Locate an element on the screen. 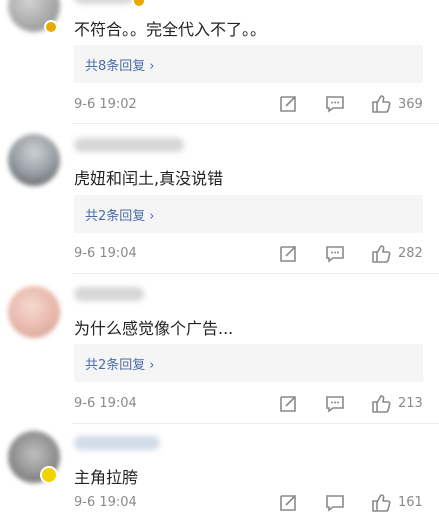  like-count: 213 is located at coordinates (410, 403).